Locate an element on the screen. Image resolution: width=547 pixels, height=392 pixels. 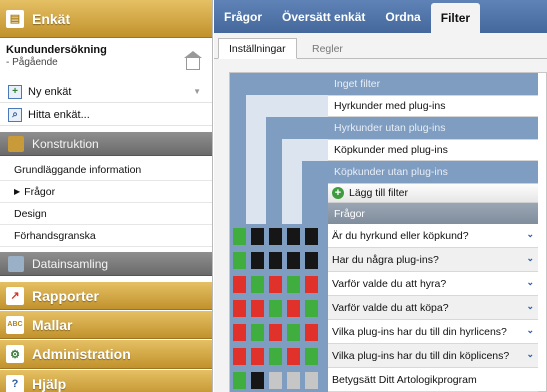
question-row: Betygsätt Ditt Artologikprogram is located at coordinates (433, 380).